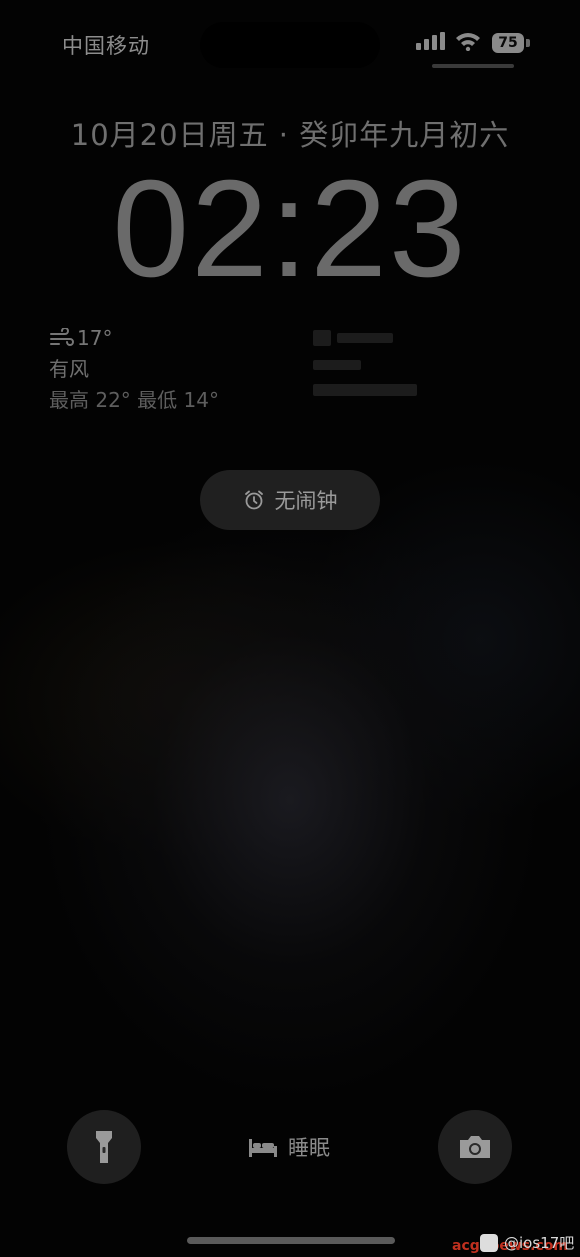  Describe the element at coordinates (489, 1242) in the screenshot. I see `watermark-logo` at that location.